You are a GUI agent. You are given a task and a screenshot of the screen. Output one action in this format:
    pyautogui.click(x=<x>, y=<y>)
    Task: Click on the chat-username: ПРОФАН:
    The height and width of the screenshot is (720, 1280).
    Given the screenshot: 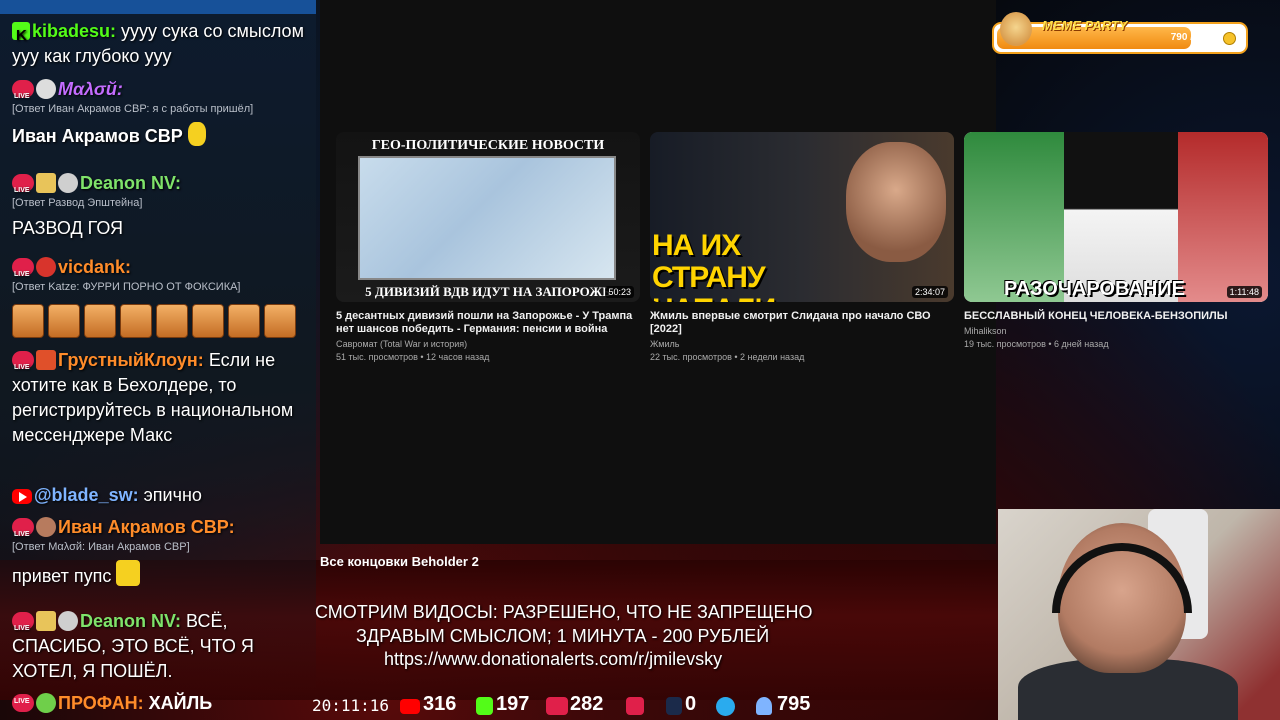 What is the action you would take?
    pyautogui.click(x=101, y=703)
    